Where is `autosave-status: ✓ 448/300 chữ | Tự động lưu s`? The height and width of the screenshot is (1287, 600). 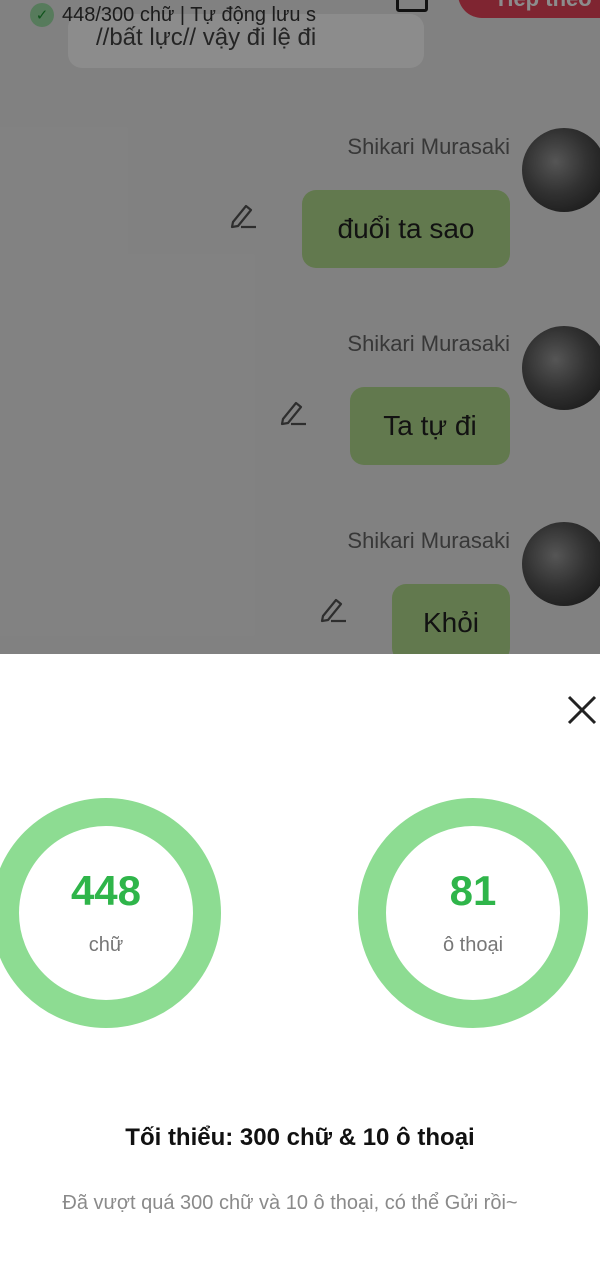 autosave-status: ✓ 448/300 chữ | Tự động lưu s is located at coordinates (191, 15).